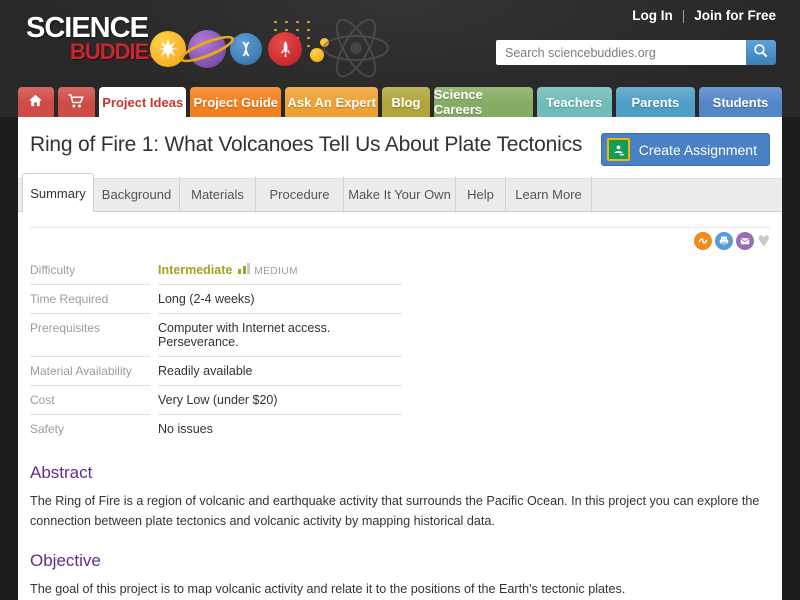  What do you see at coordinates (652, 15) in the screenshot?
I see `log-in-link: Log In` at bounding box center [652, 15].